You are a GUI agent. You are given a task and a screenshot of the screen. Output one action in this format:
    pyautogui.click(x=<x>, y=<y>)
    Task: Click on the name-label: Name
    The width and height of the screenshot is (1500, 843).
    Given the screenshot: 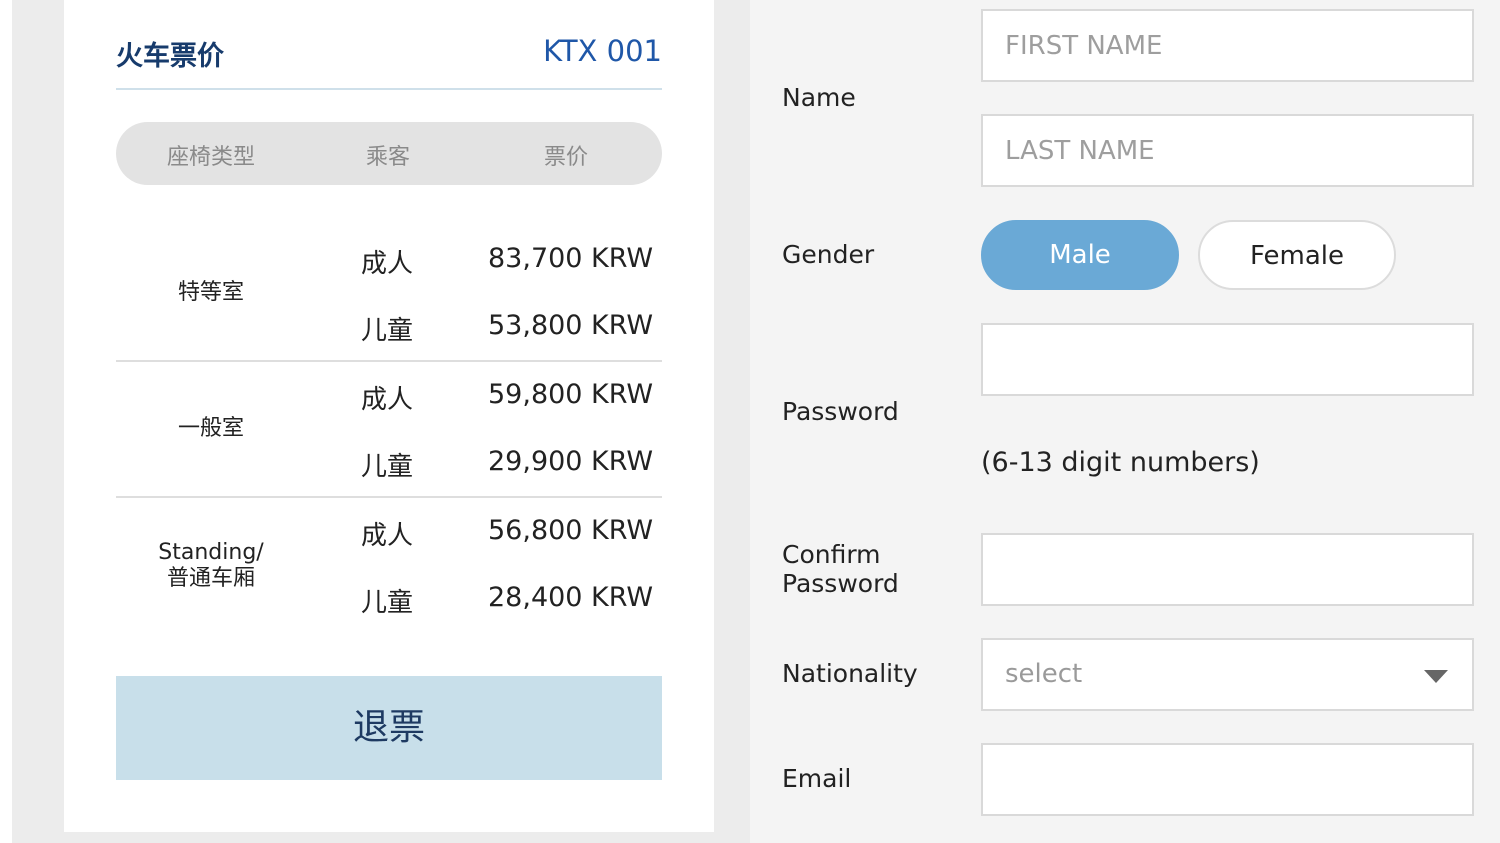 What is the action you would take?
    pyautogui.click(x=819, y=97)
    